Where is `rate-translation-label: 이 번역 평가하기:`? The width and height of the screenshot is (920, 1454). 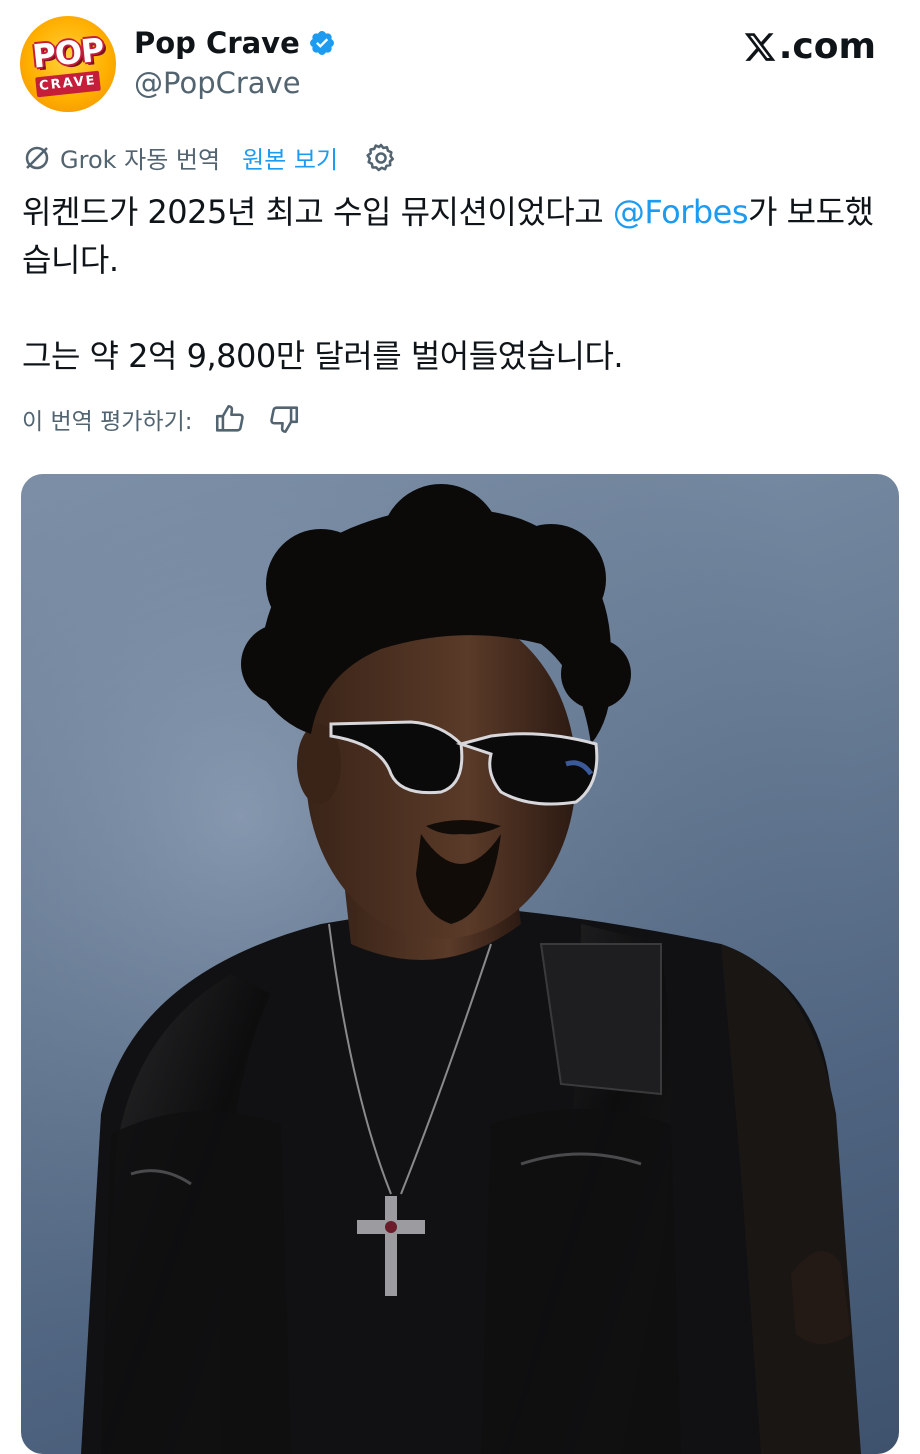 rate-translation-label: 이 번역 평가하기: is located at coordinates (107, 422).